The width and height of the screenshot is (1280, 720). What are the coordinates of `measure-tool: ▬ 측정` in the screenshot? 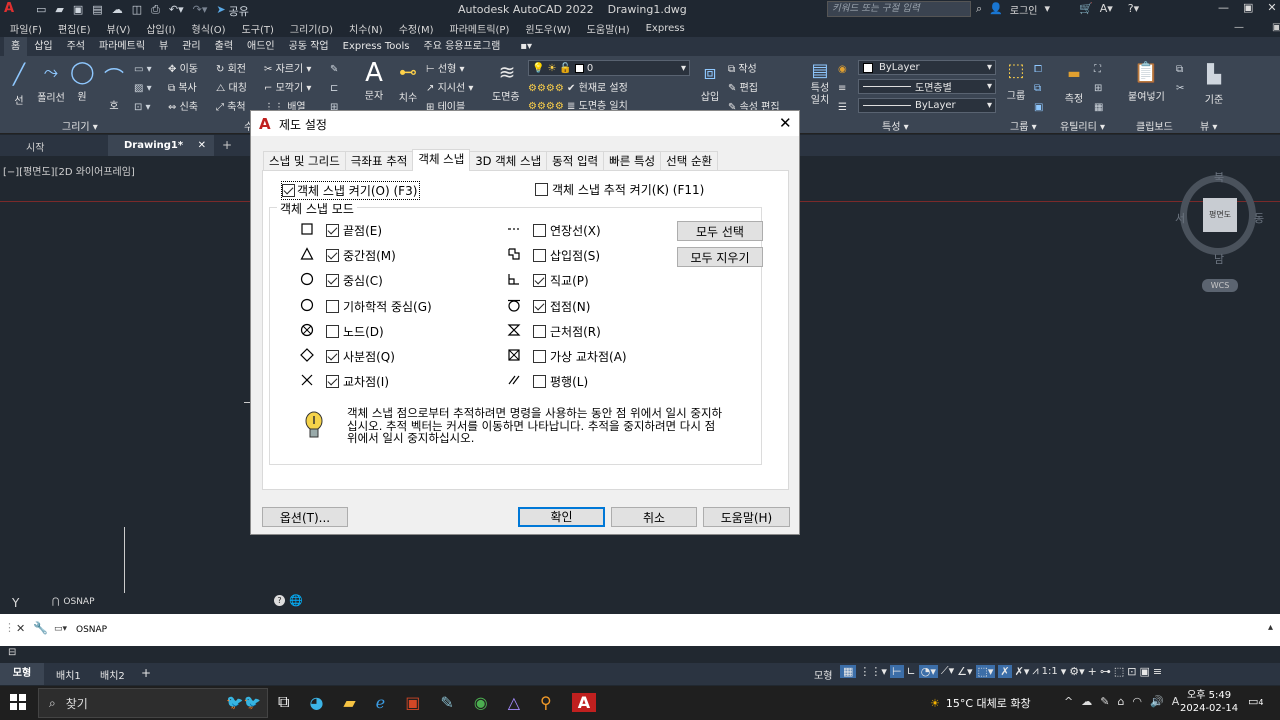 It's located at (1074, 85).